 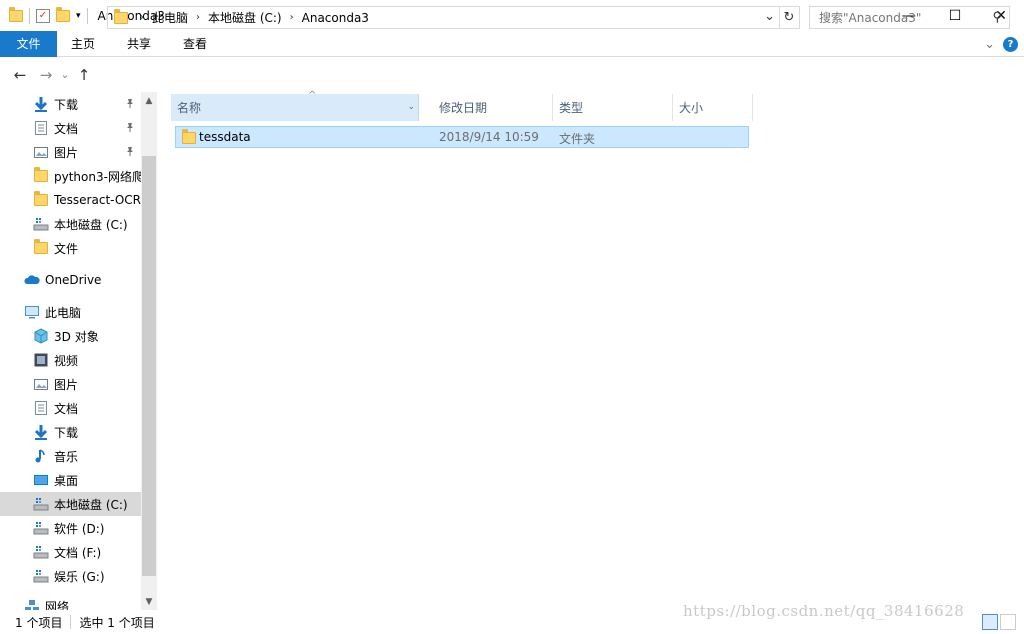 I want to click on sidebar-item: 娱乐 (G:), so click(x=70, y=576).